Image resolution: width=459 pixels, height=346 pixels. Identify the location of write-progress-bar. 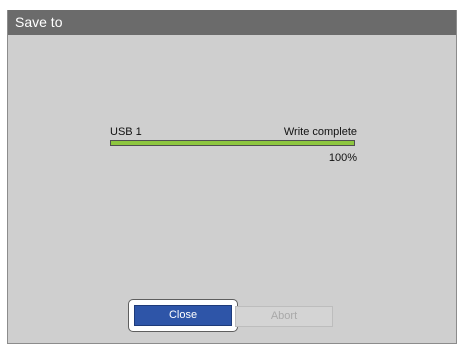
(232, 143).